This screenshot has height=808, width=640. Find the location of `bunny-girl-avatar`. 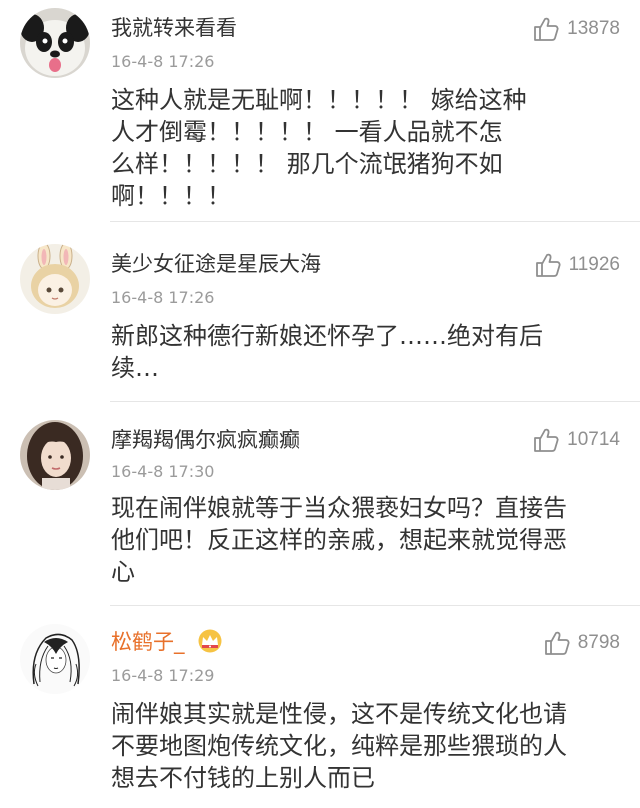

bunny-girl-avatar is located at coordinates (55, 279).